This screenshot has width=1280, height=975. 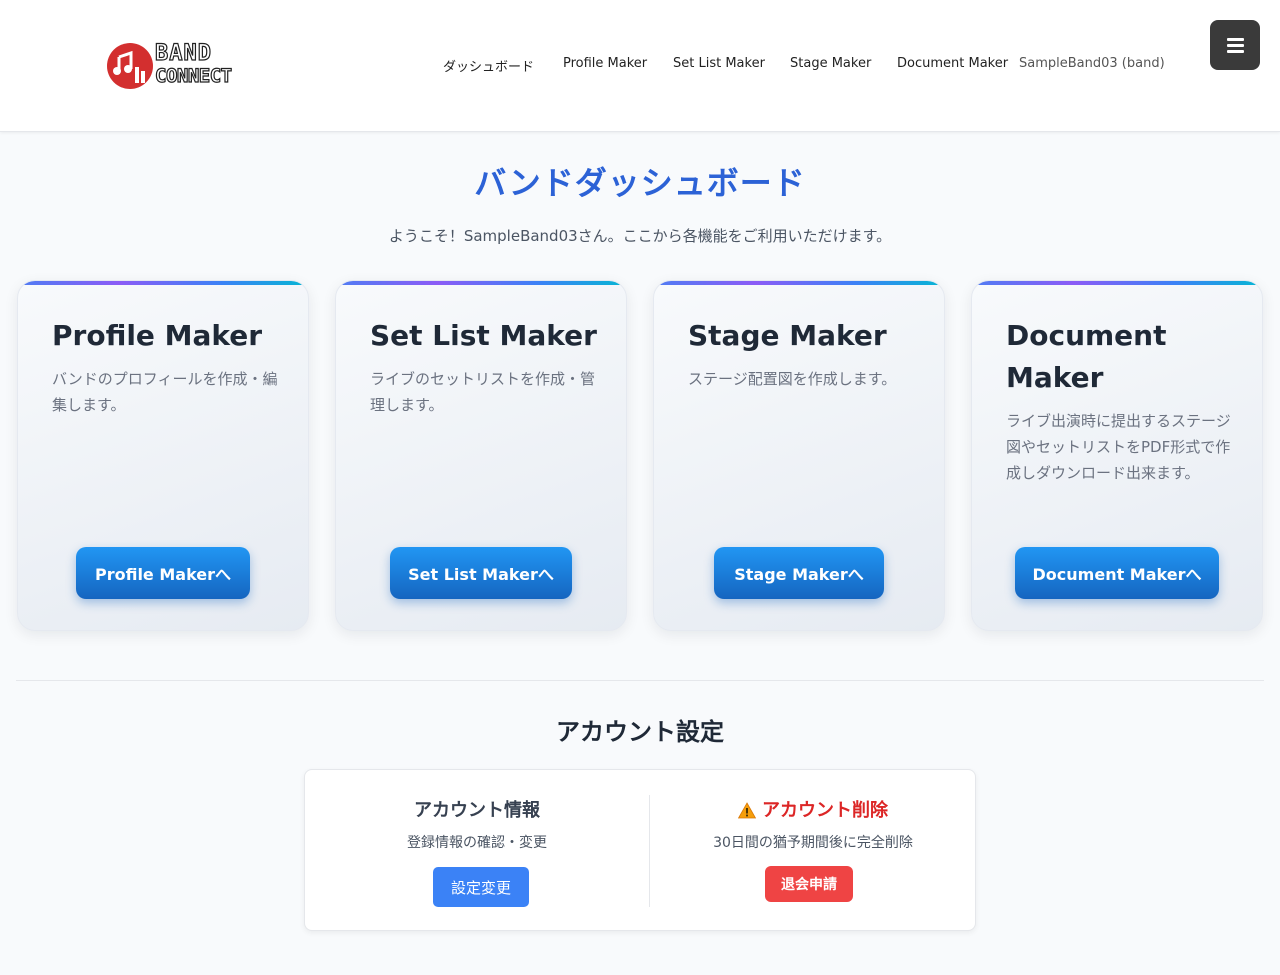 I want to click on card-title: Stage Maker, so click(x=787, y=335).